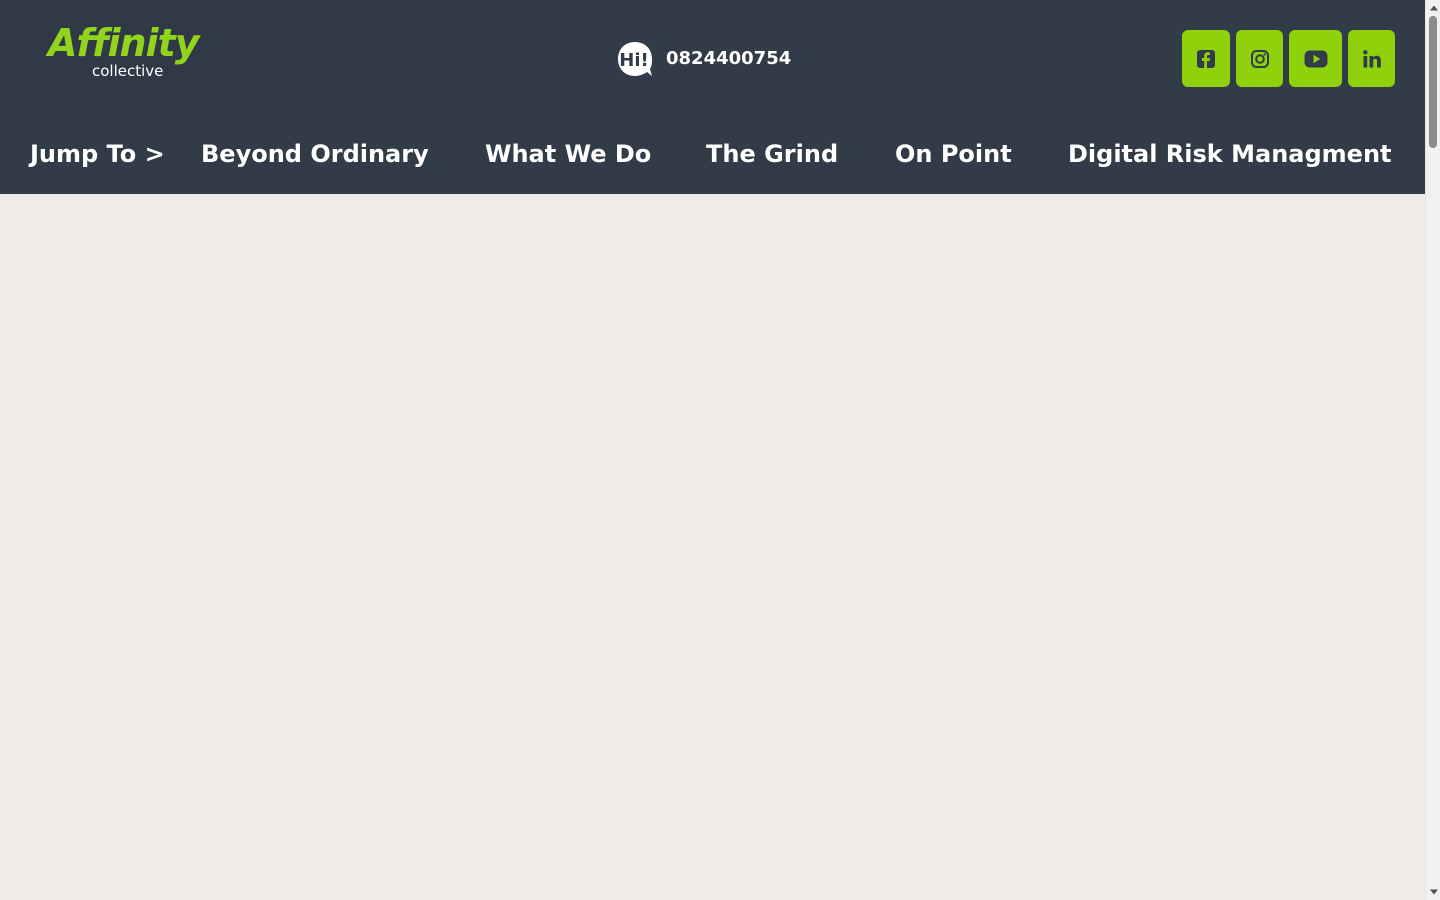  I want to click on brand-logo: Affinity collective, so click(120, 58).